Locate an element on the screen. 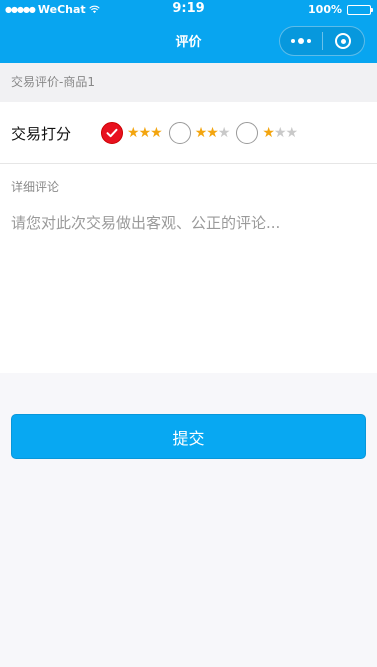  rating-option-3-star: ★★★ is located at coordinates (132, 133).